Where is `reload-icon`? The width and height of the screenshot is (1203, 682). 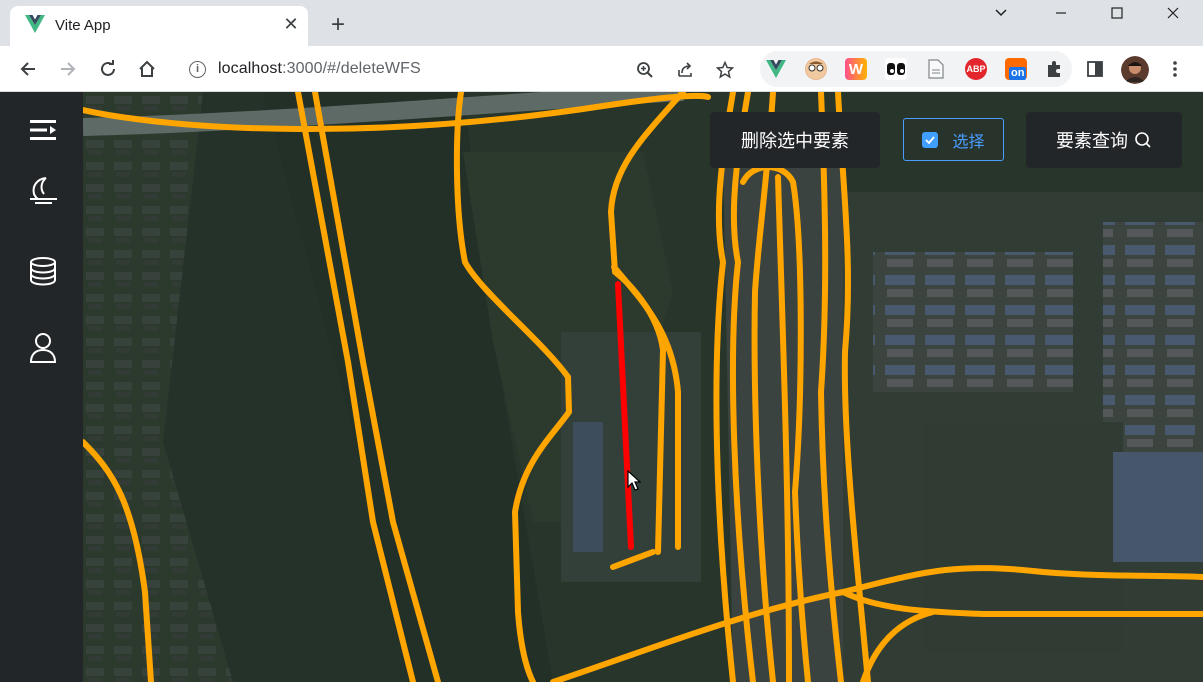
reload-icon is located at coordinates (108, 69).